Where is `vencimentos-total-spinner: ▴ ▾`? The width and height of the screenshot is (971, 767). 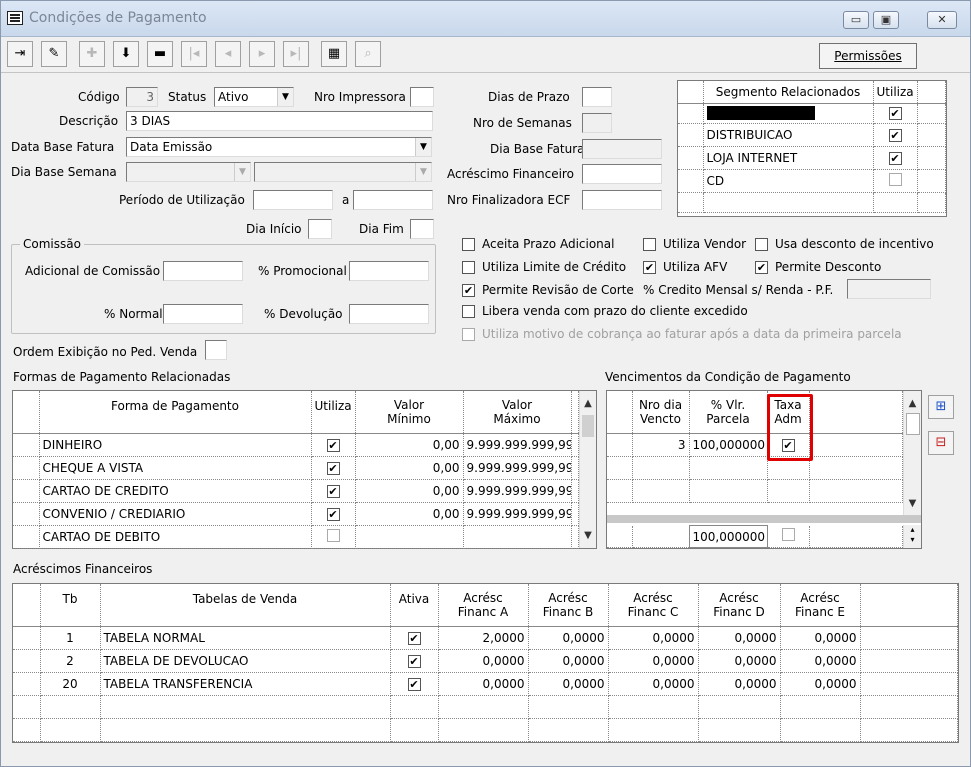 vencimentos-total-spinner: ▴ ▾ is located at coordinates (912, 536).